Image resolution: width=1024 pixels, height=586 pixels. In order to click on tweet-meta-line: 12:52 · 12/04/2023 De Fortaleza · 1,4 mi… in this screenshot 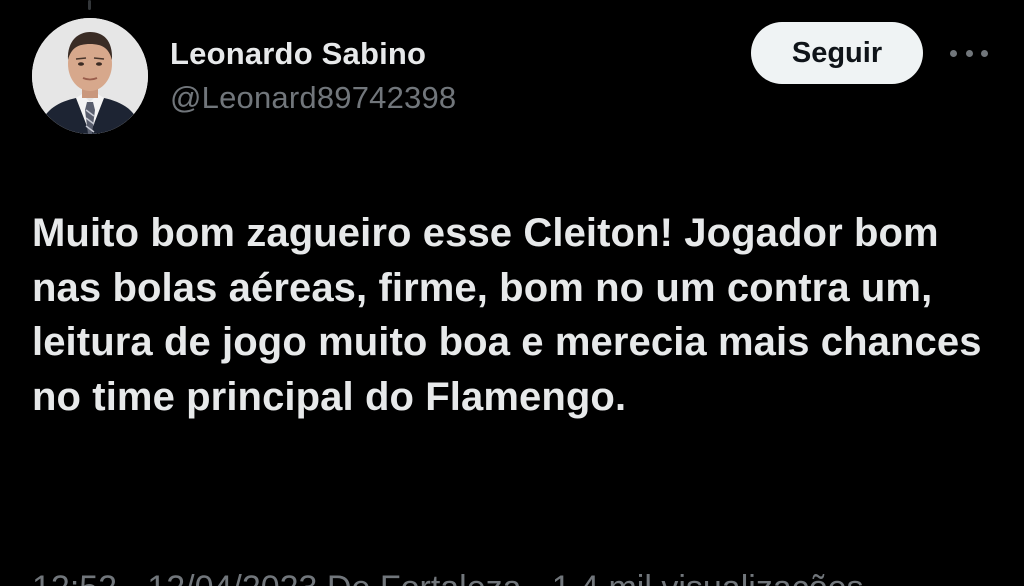, I will do `click(512, 577)`.